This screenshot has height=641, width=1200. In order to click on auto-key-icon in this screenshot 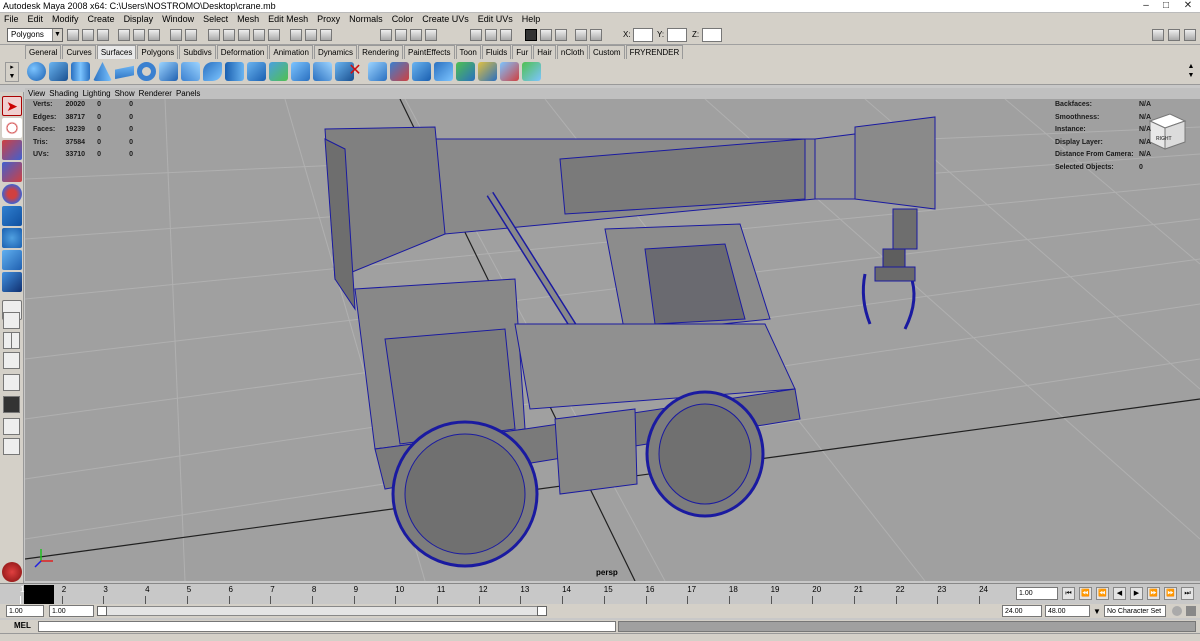, I will do `click(1177, 611)`.